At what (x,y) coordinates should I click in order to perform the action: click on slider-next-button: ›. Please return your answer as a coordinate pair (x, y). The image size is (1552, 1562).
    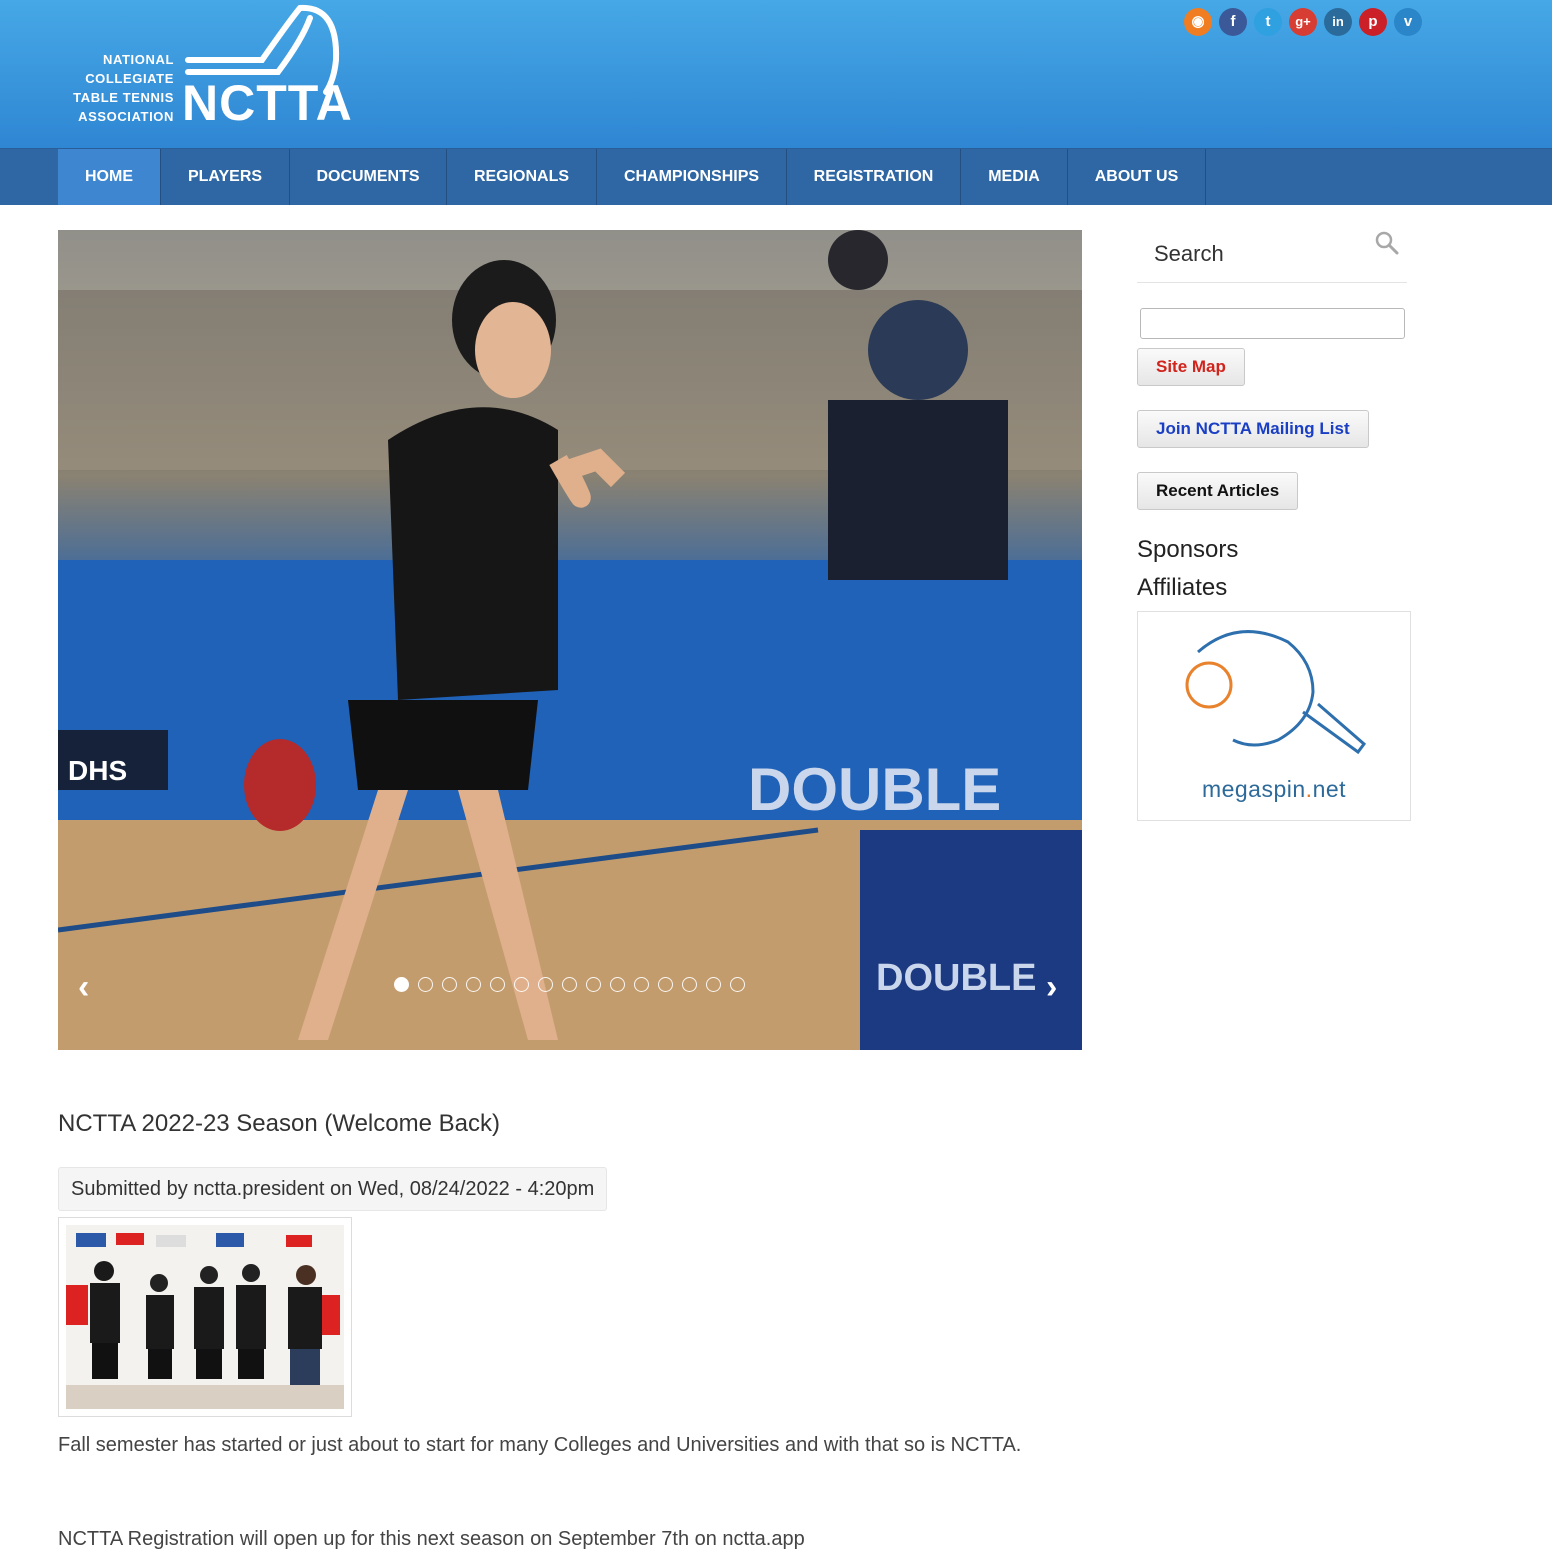
    Looking at the image, I should click on (1051, 987).